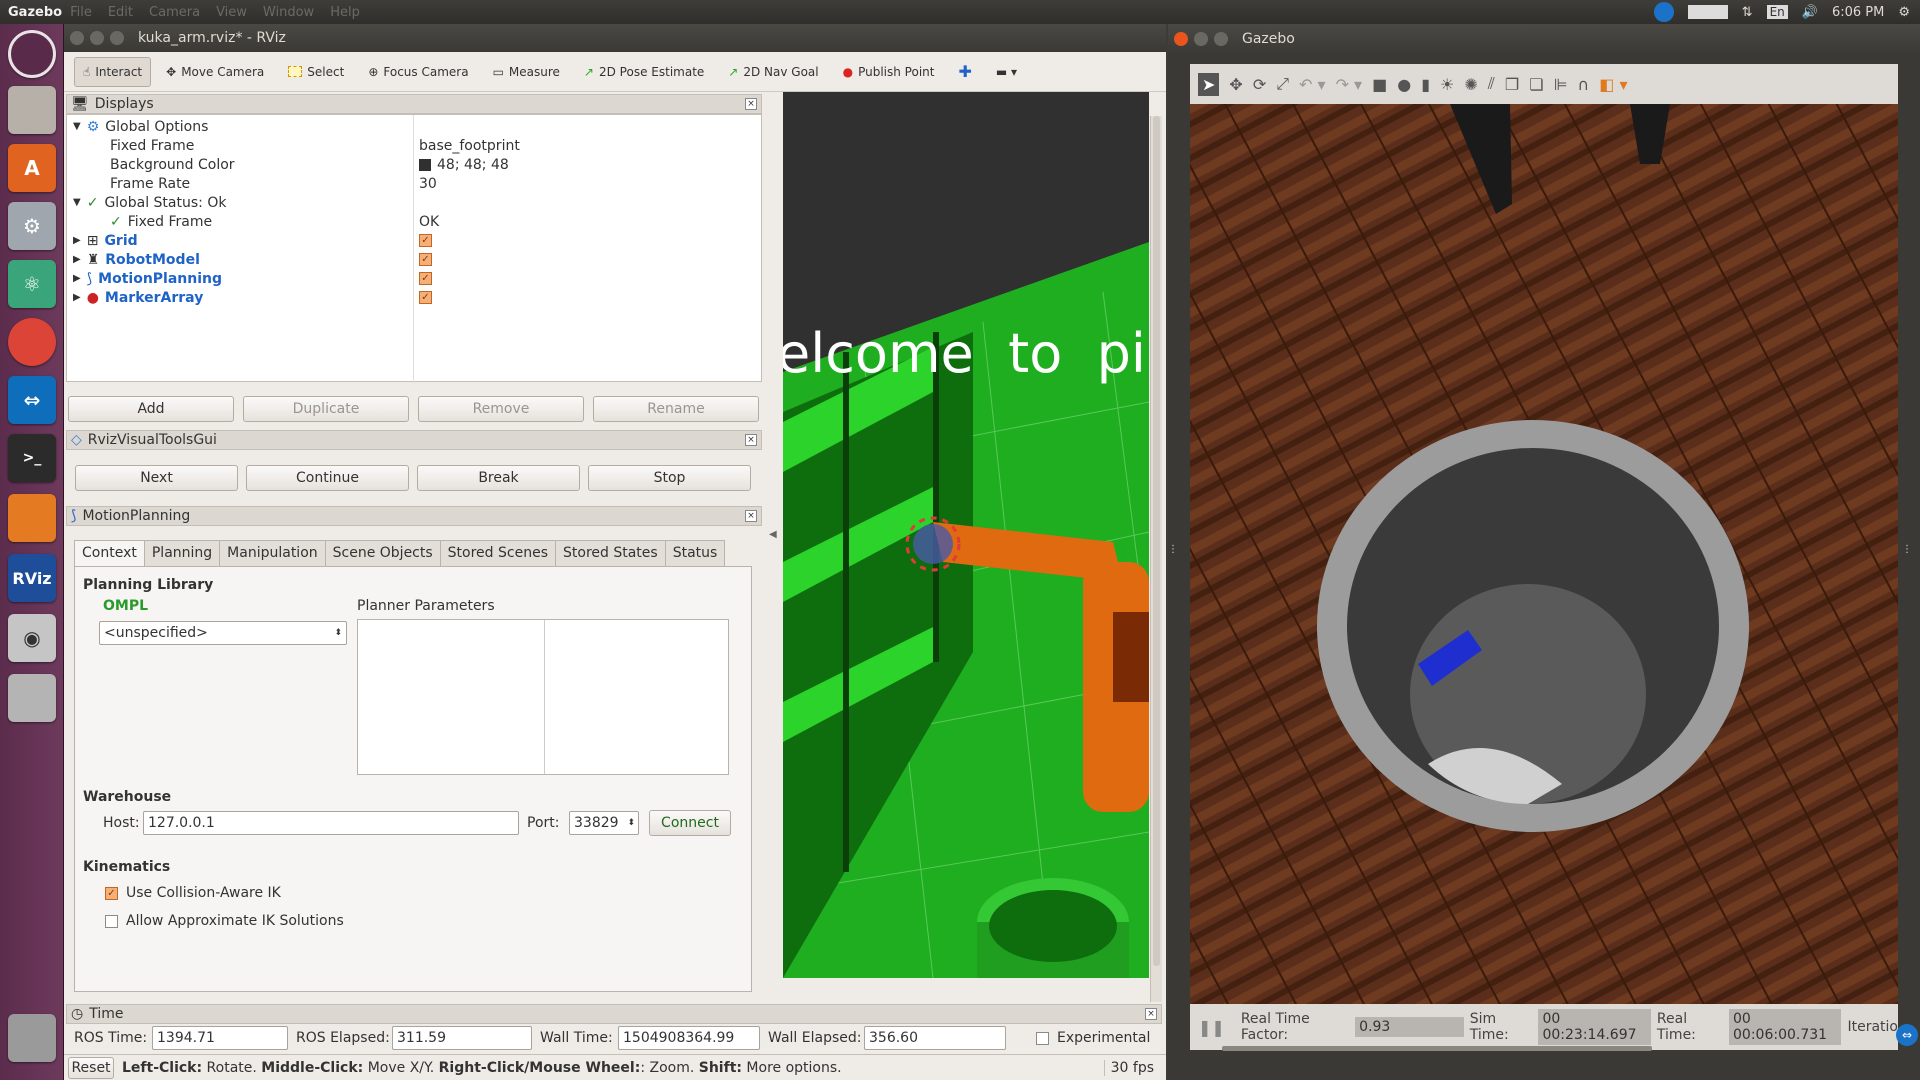  Describe the element at coordinates (631, 823) in the screenshot. I see `spin-arrows-icon: ⬍` at that location.